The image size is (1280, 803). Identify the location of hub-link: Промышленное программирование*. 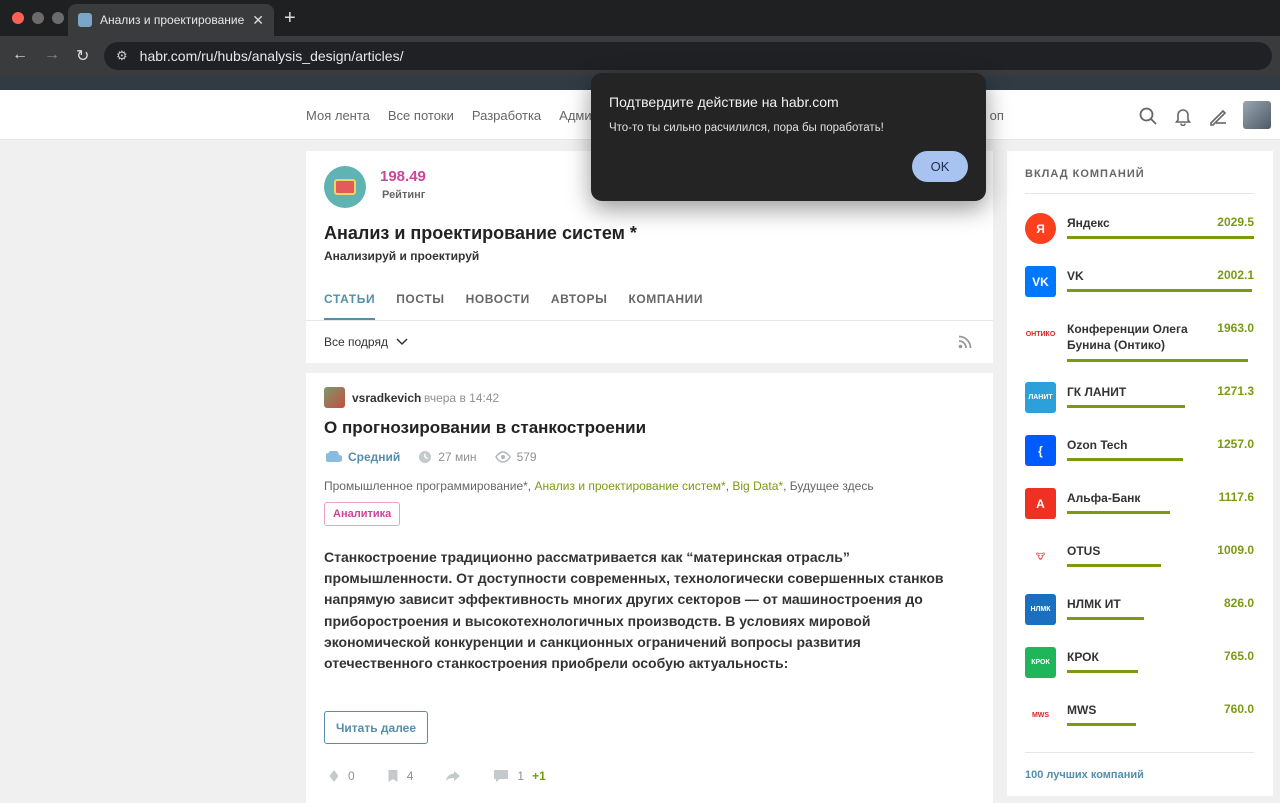
(426, 486).